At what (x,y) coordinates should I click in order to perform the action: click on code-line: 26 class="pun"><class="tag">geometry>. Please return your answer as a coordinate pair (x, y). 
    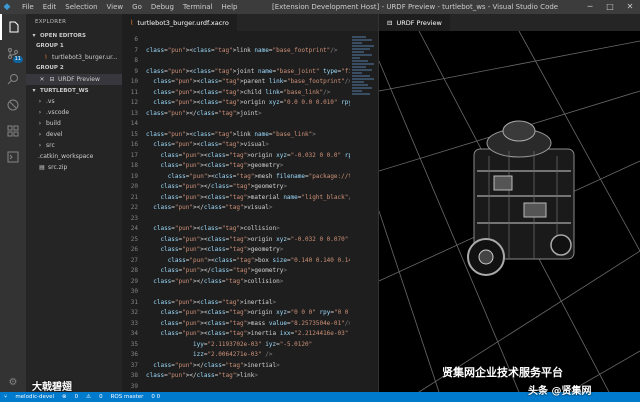
    Looking at the image, I should click on (236, 250).